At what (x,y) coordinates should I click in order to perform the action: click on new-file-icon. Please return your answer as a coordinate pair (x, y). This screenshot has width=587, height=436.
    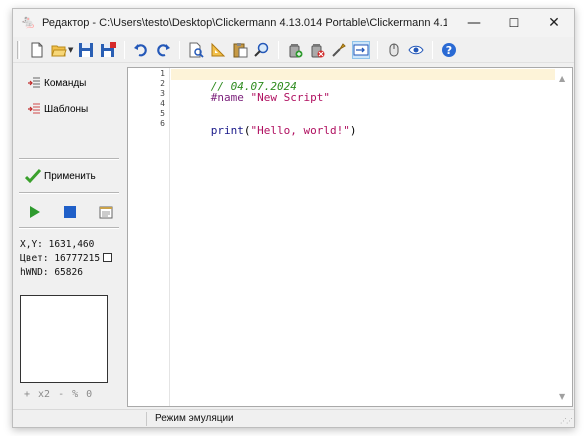
    Looking at the image, I should click on (37, 49).